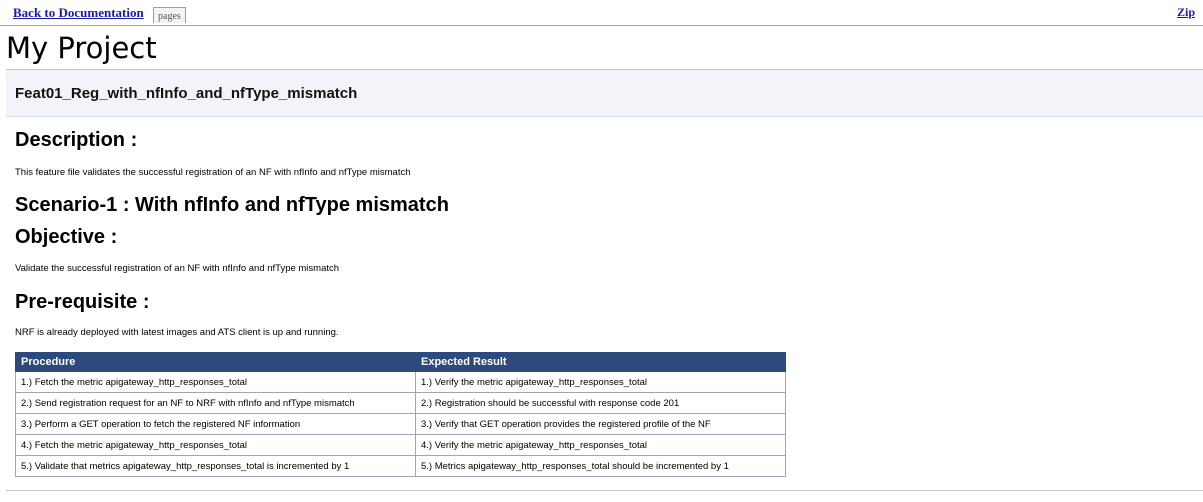 The height and width of the screenshot is (502, 1203). I want to click on objective-heading: Objective :, so click(66, 237).